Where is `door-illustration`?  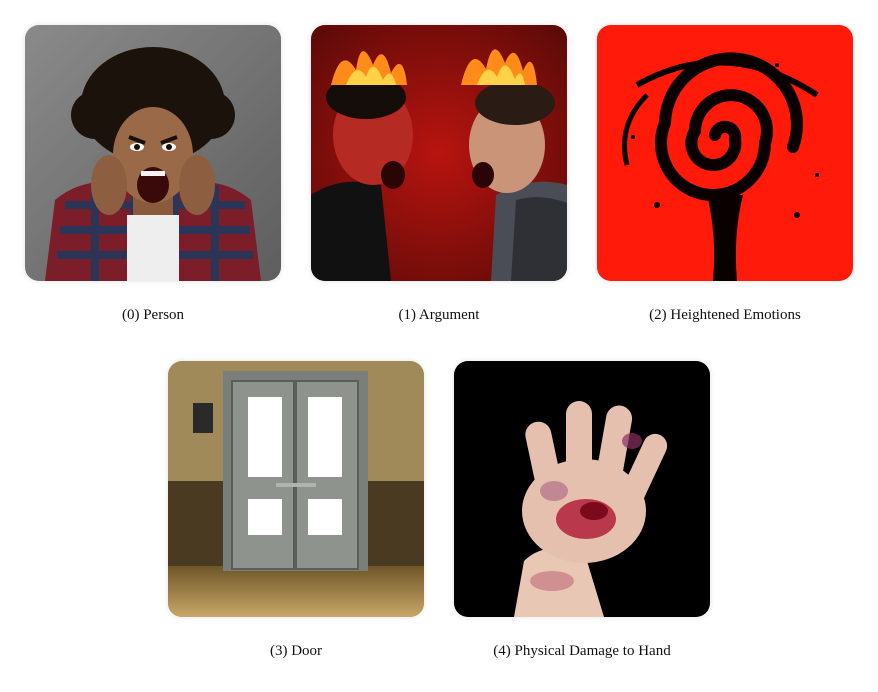
door-illustration is located at coordinates (296, 489).